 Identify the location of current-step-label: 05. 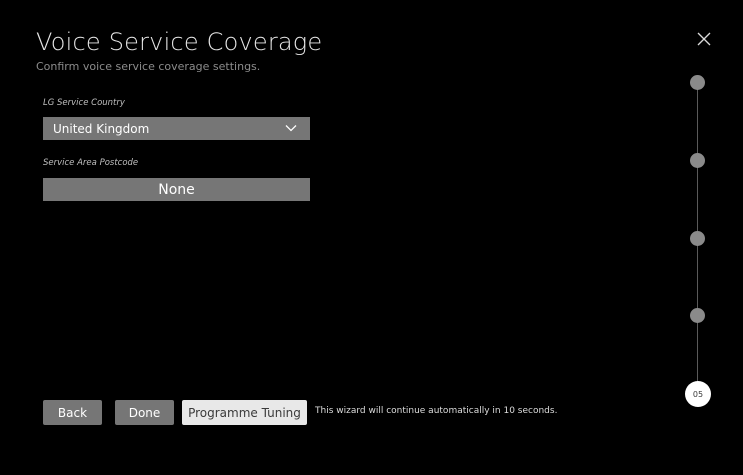
(698, 394).